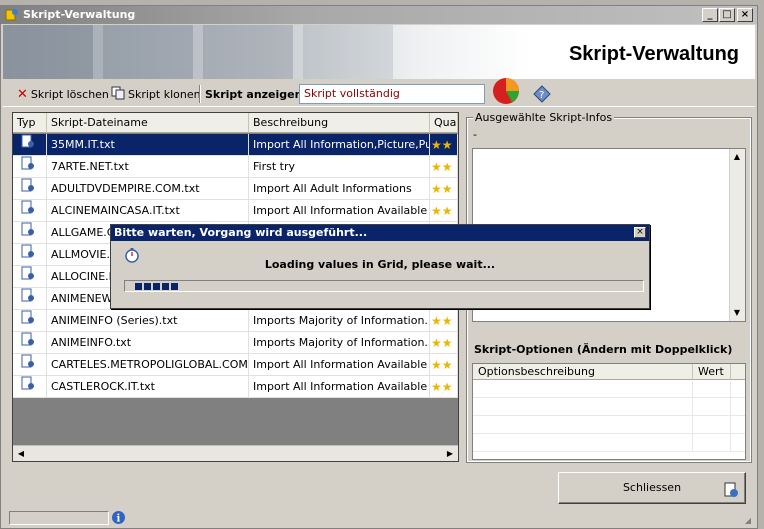 Image resolution: width=764 pixels, height=529 pixels. Describe the element at coordinates (12, 15) in the screenshot. I see `app-icon` at that location.